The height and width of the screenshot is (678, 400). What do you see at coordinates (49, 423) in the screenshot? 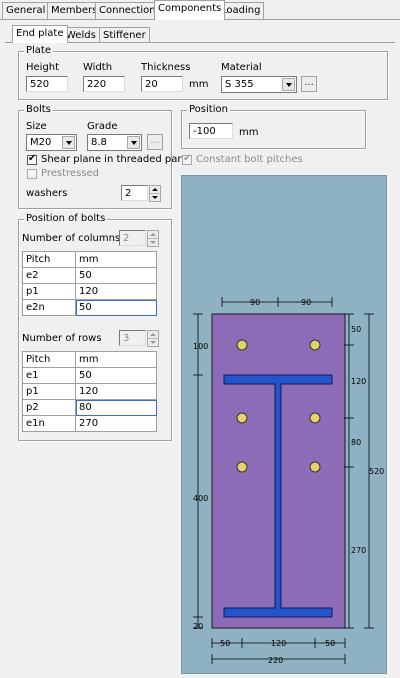
I see `pitch-name-cell: e1n` at bounding box center [49, 423].